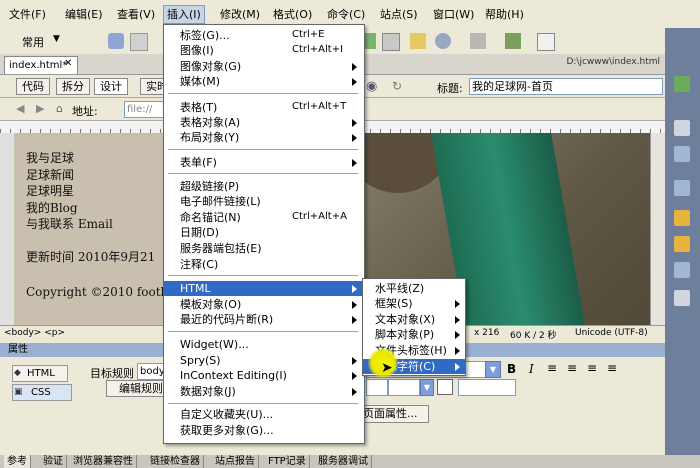 The width and height of the screenshot is (700, 468). I want to click on menu-item-template-objects: 模板对象(O), so click(210, 304).